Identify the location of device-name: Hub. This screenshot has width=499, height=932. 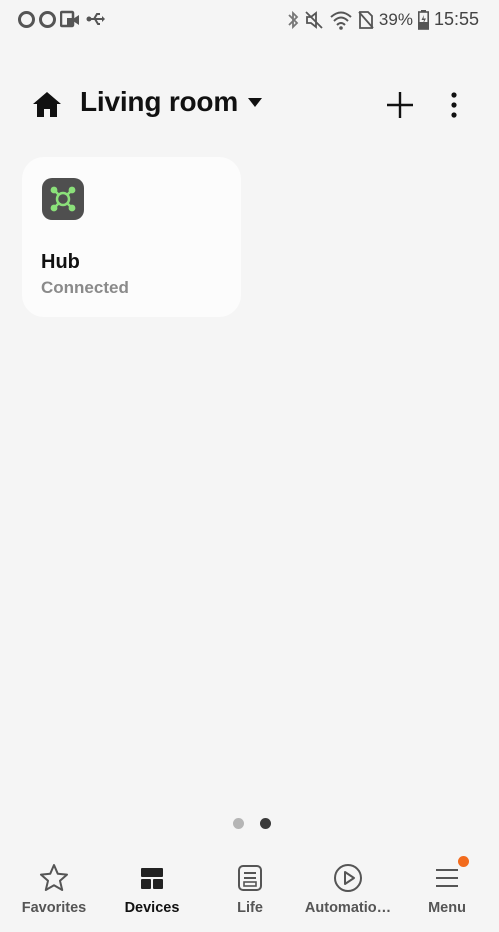
(60, 262).